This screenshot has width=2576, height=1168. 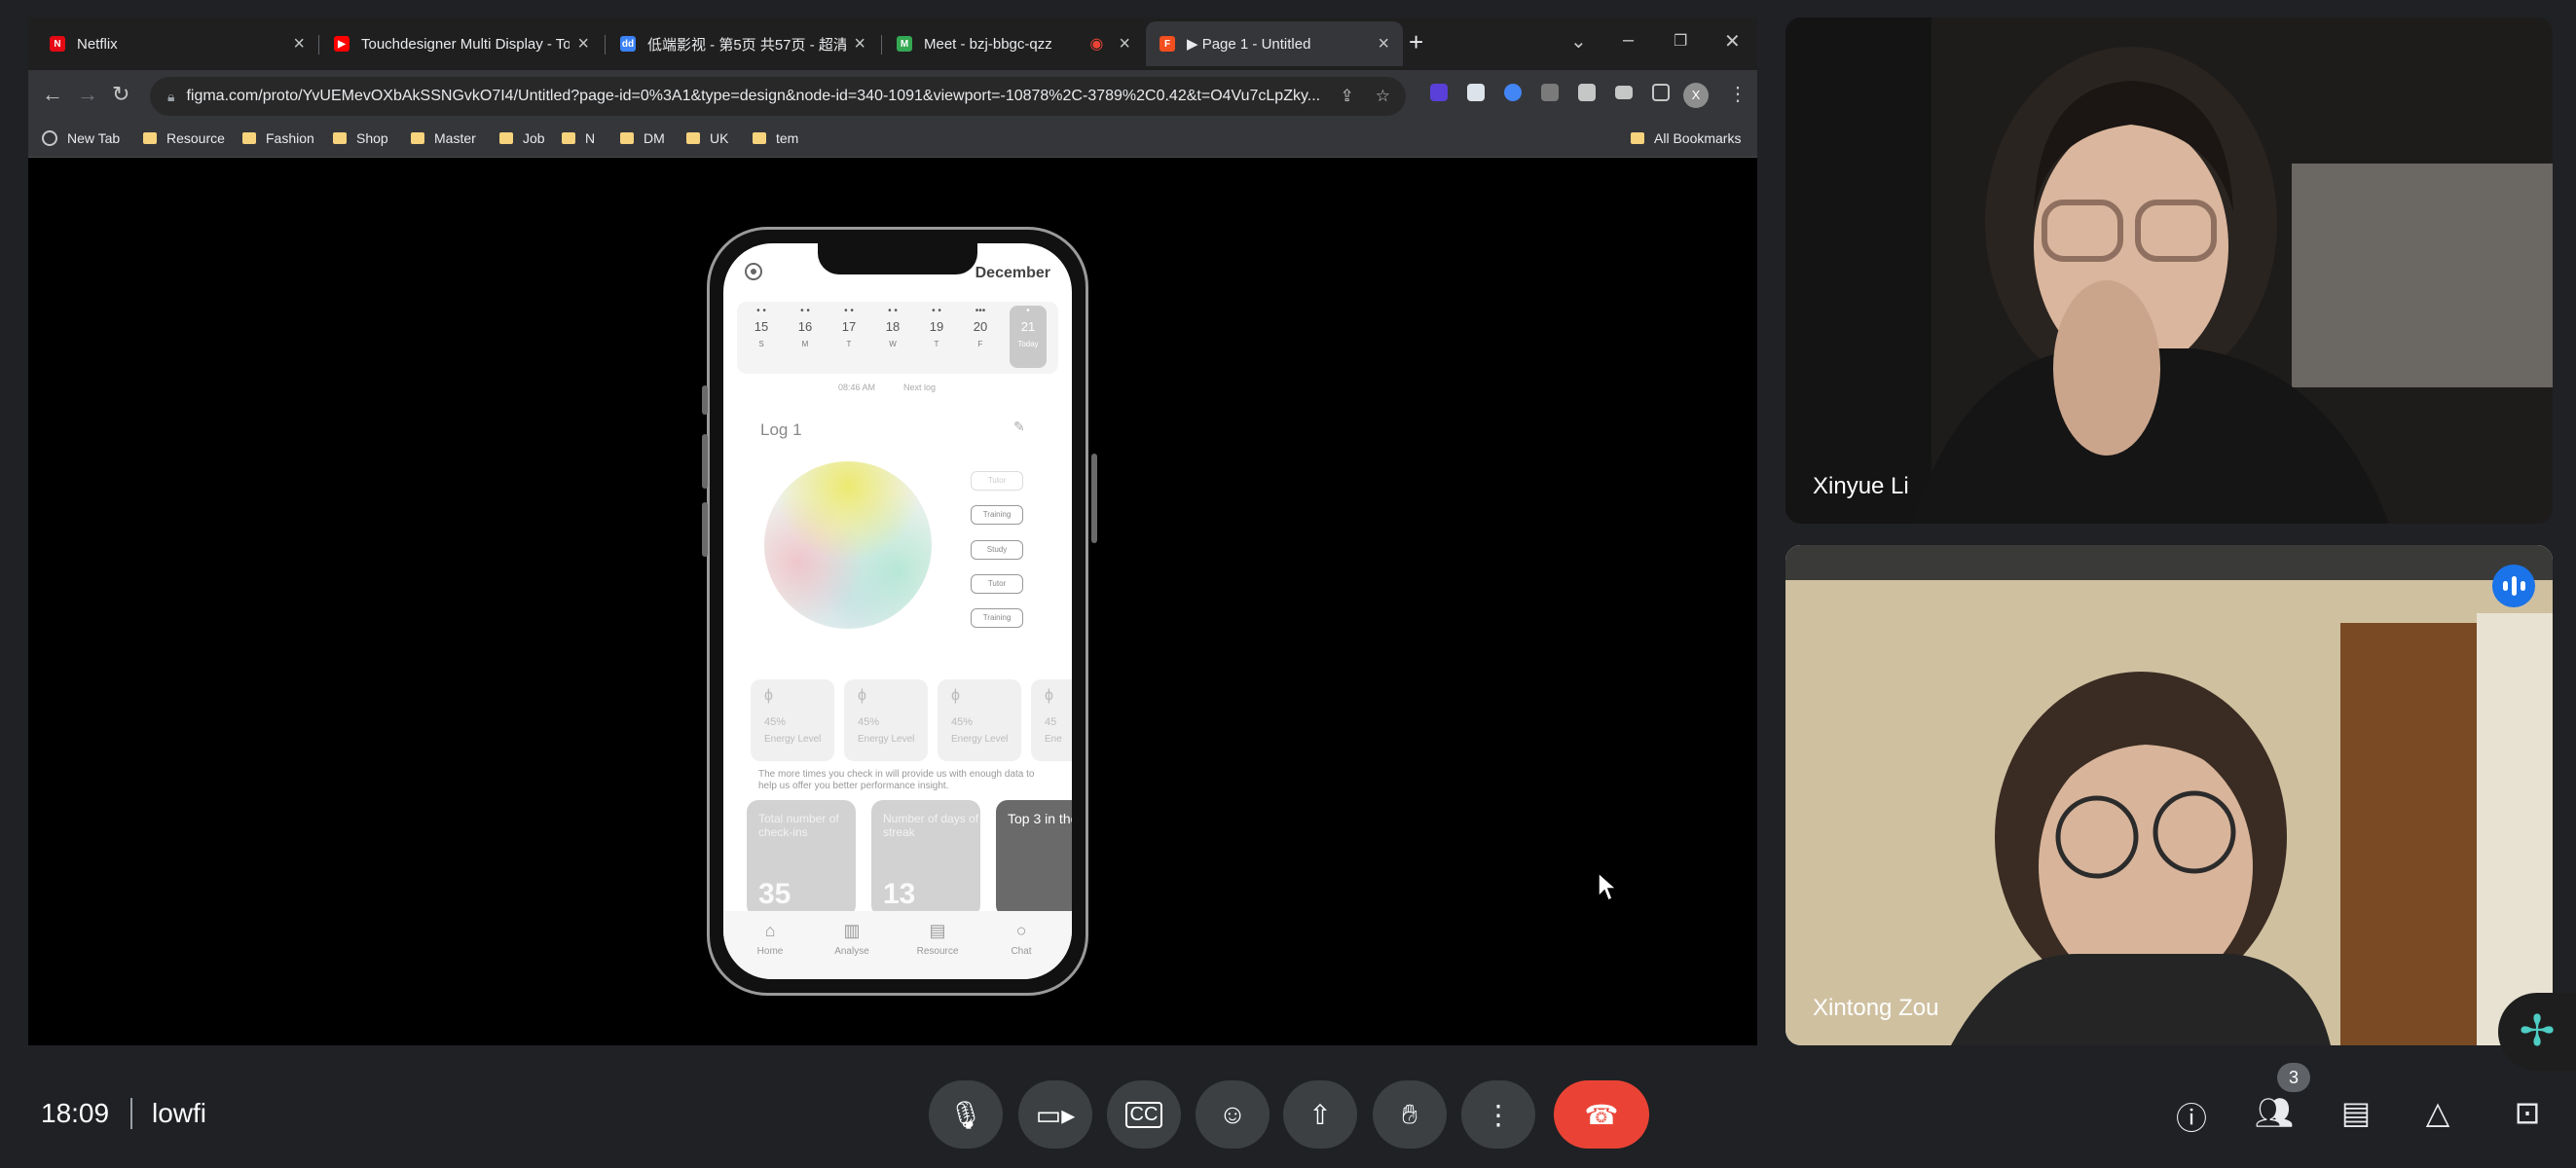 What do you see at coordinates (522, 138) in the screenshot?
I see `bookmark-folder: Job` at bounding box center [522, 138].